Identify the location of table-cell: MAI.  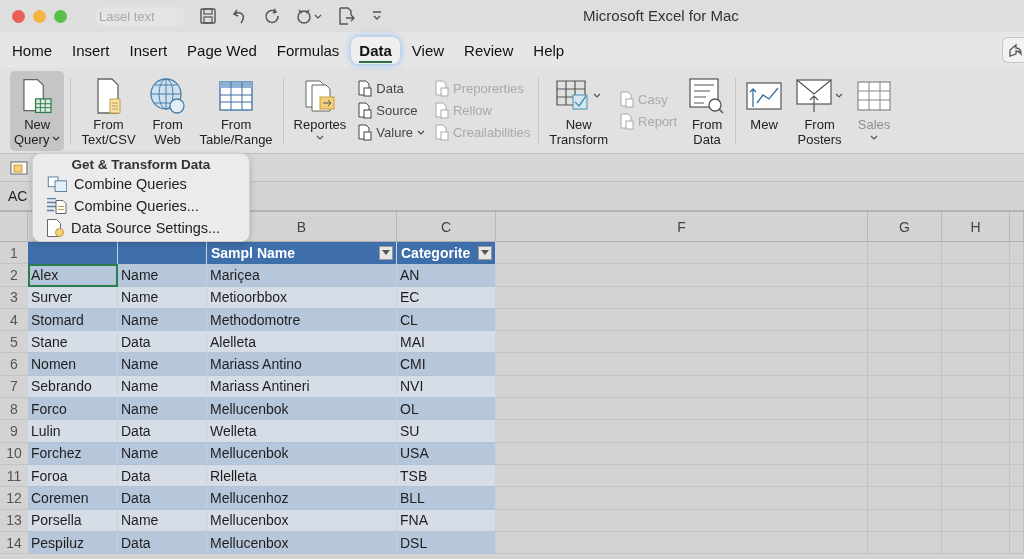
(446, 342).